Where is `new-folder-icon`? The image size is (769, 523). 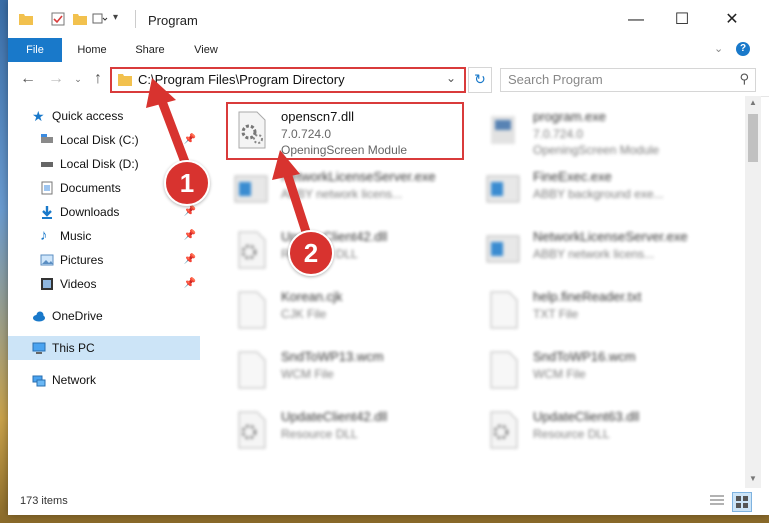 new-folder-icon is located at coordinates (80, 19).